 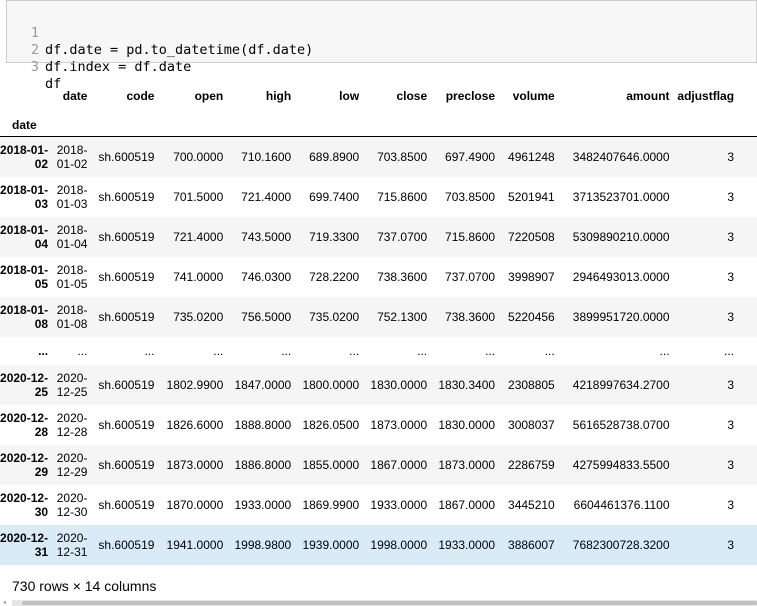 What do you see at coordinates (621, 424) in the screenshot?
I see `table-cell: 5616528738.0700` at bounding box center [621, 424].